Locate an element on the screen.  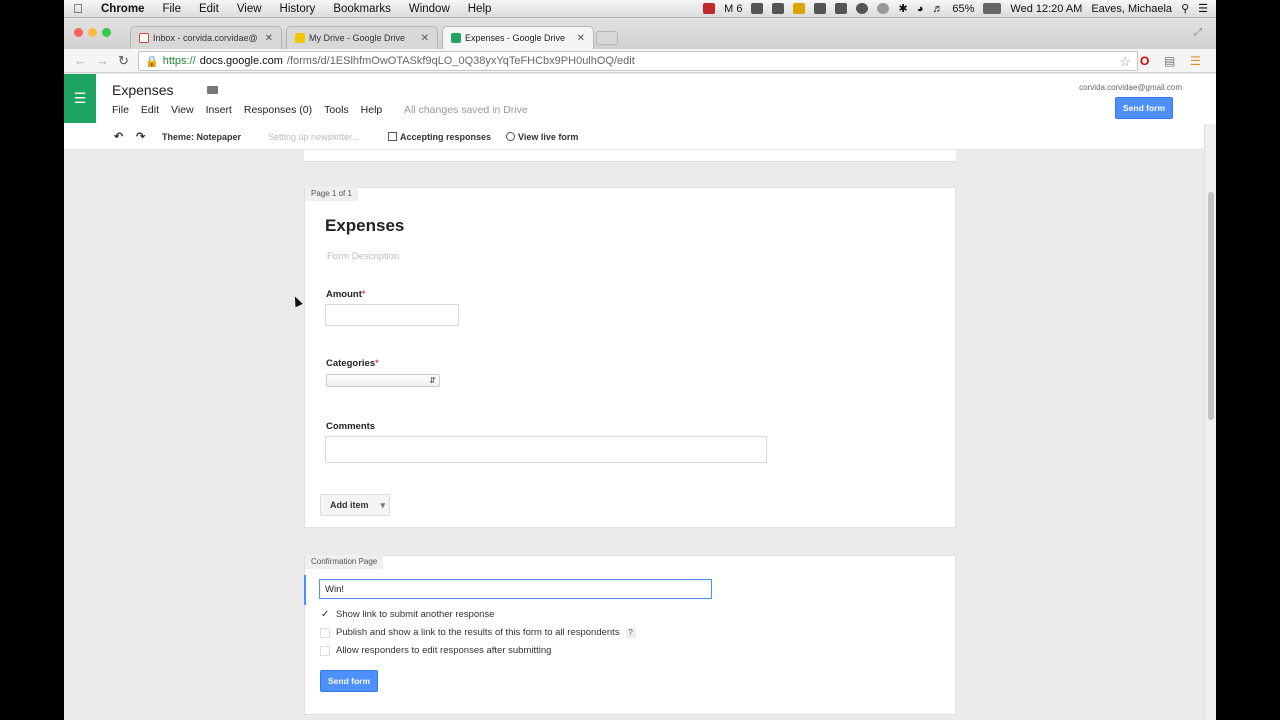
question-title: Categories is located at coordinates (351, 363).